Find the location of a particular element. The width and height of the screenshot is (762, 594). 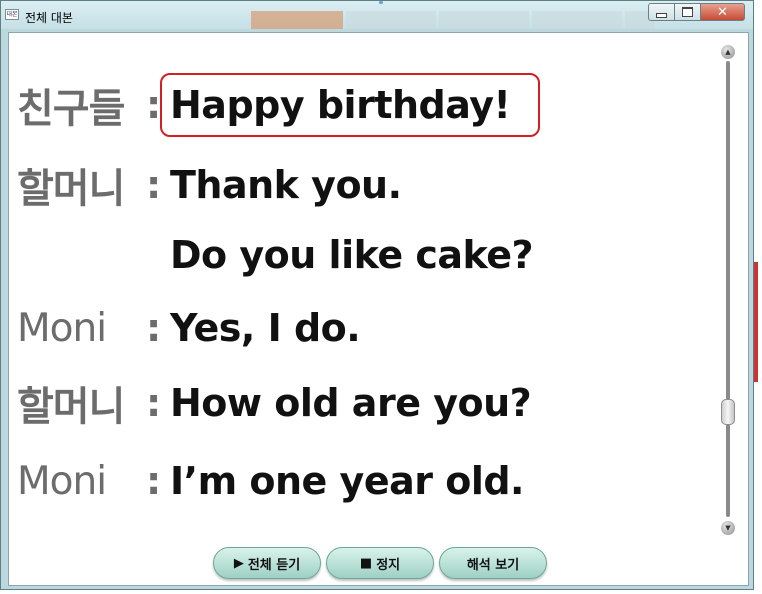

indicator-dot is located at coordinates (381, 2).